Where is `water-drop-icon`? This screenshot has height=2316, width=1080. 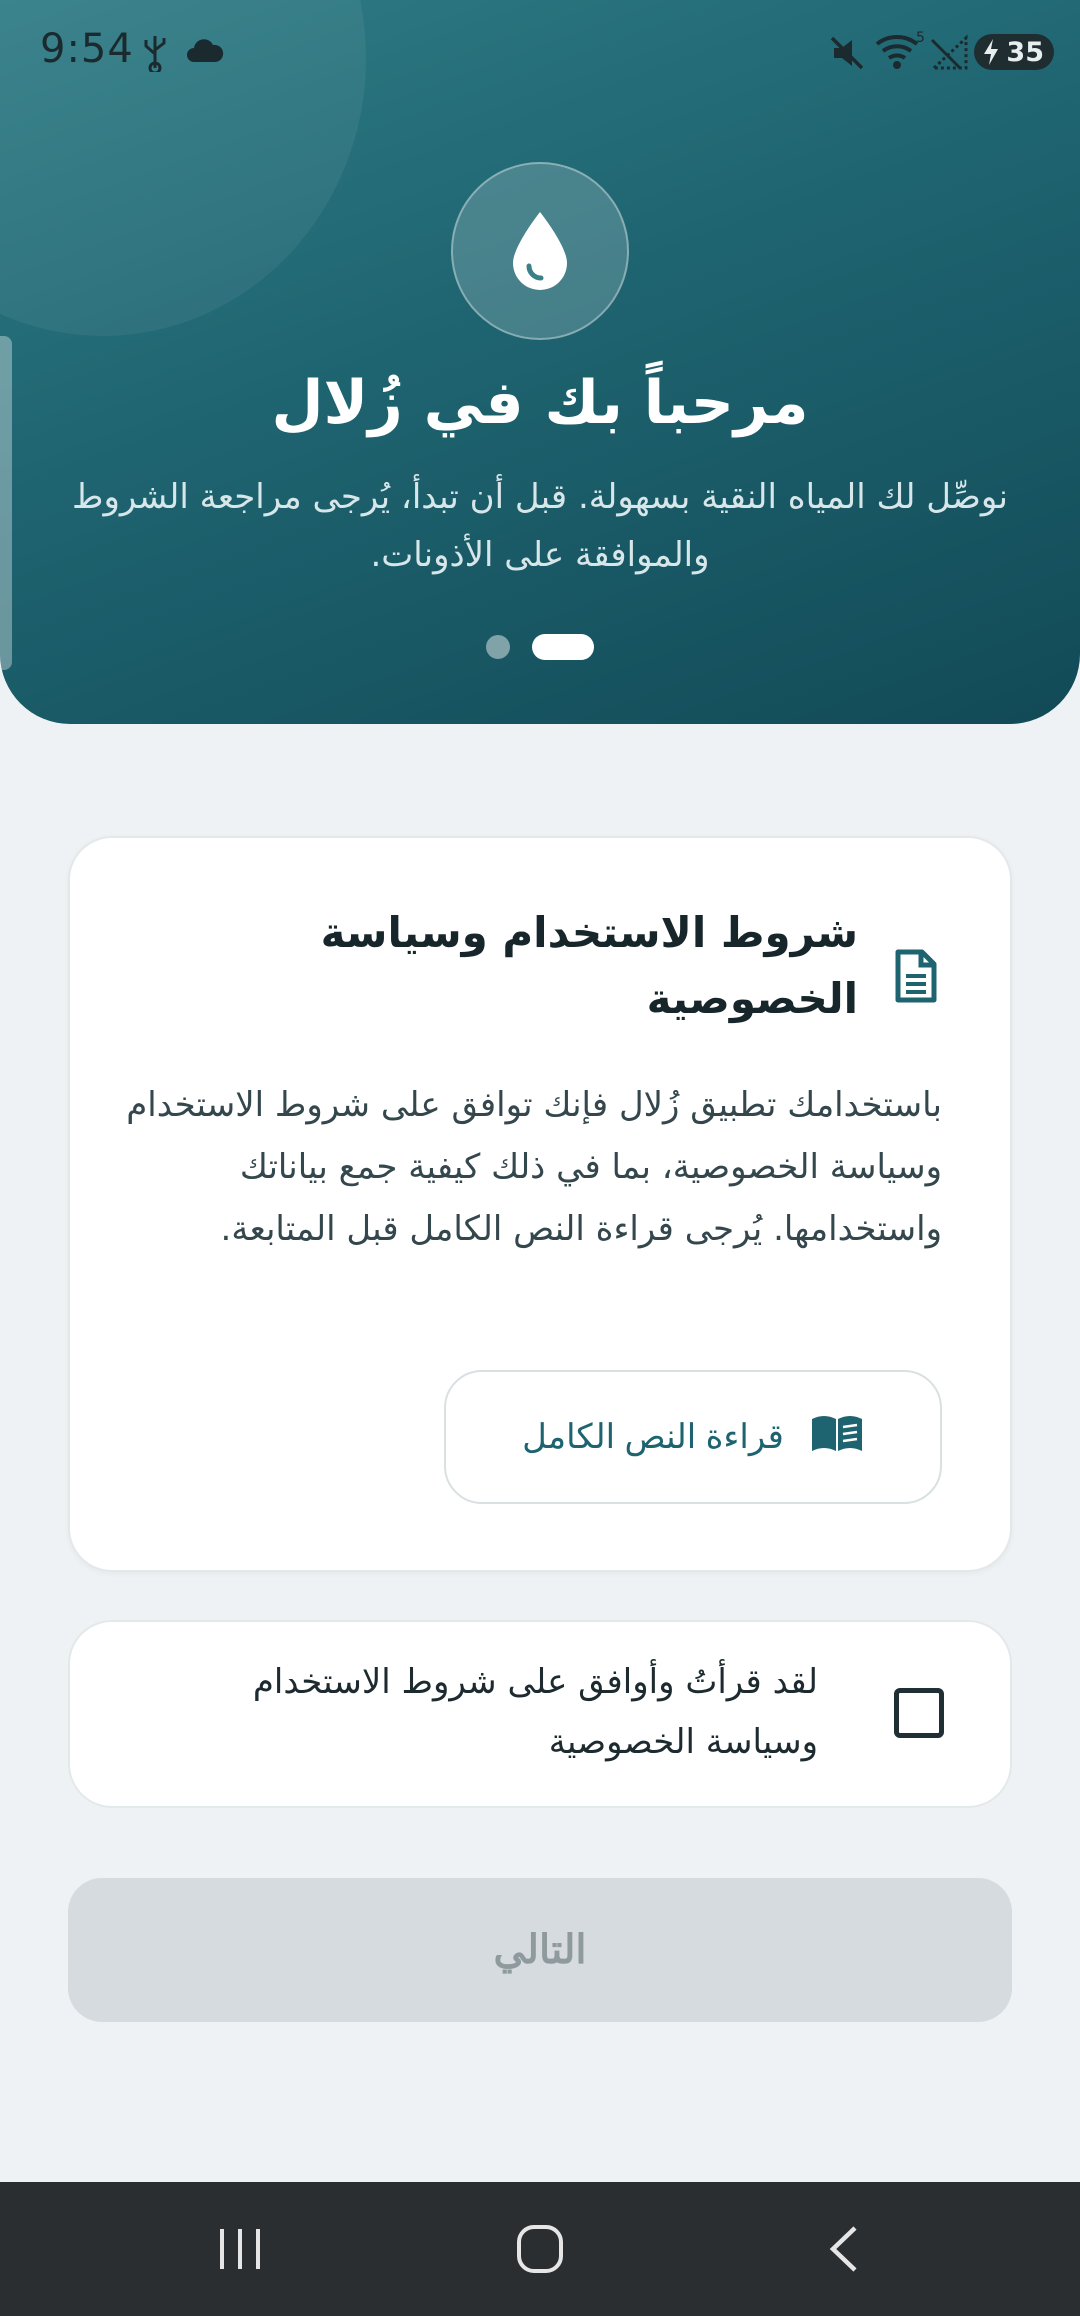 water-drop-icon is located at coordinates (540, 251).